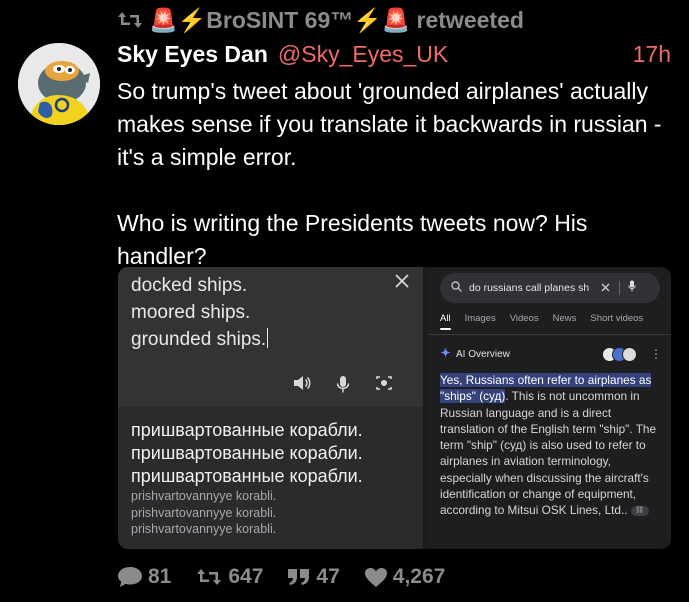 Image resolution: width=689 pixels, height=602 pixels. Describe the element at coordinates (59, 84) in the screenshot. I see `avatar` at that location.